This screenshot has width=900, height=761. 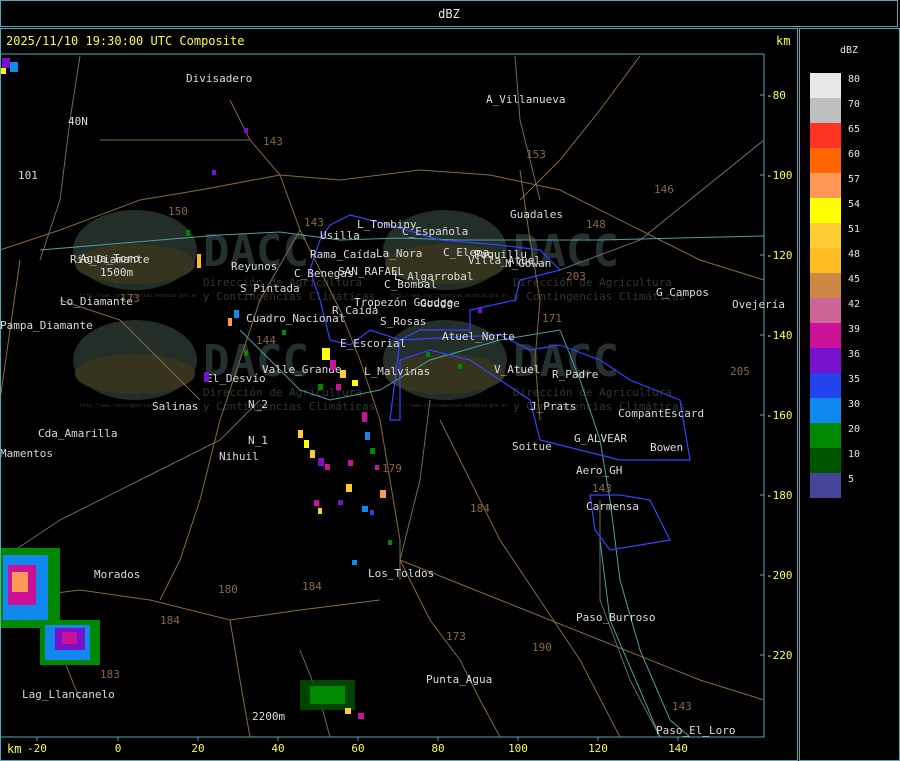 What do you see at coordinates (854, 79) in the screenshot?
I see `legend-label: 80` at bounding box center [854, 79].